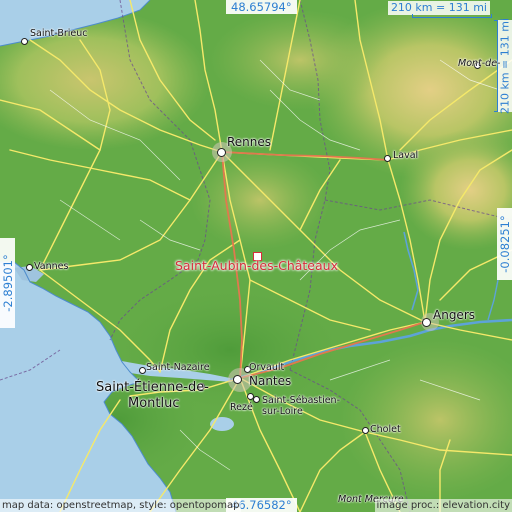 The image size is (512, 512). Describe the element at coordinates (443, 505) in the screenshot. I see `image-attribution: image proc.: elevation.city` at that location.